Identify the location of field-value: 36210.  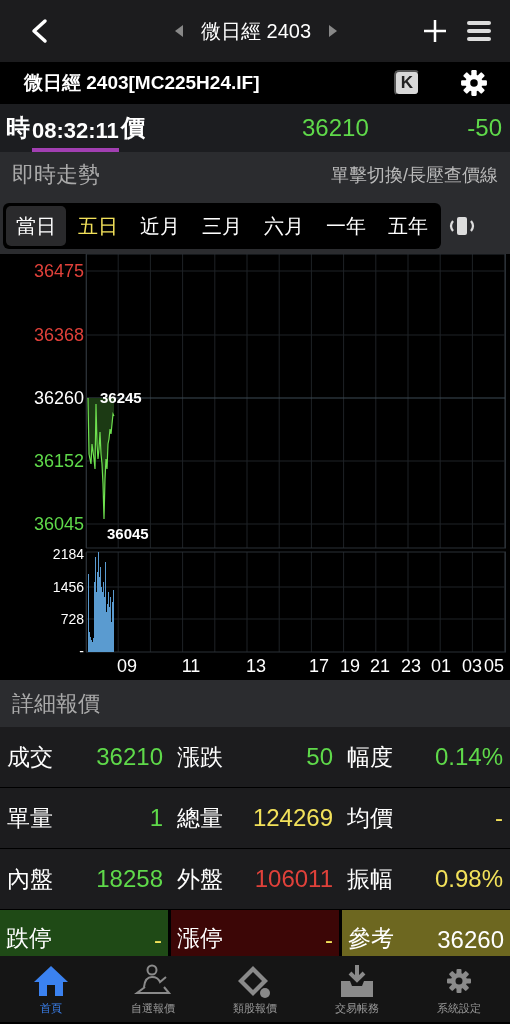
(129, 757).